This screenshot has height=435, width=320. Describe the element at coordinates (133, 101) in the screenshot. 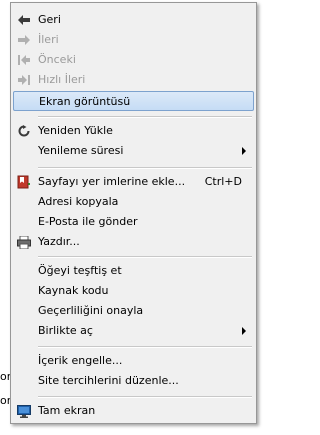

I see `menu-item-screenshot: Ekran görüntüsü` at that location.